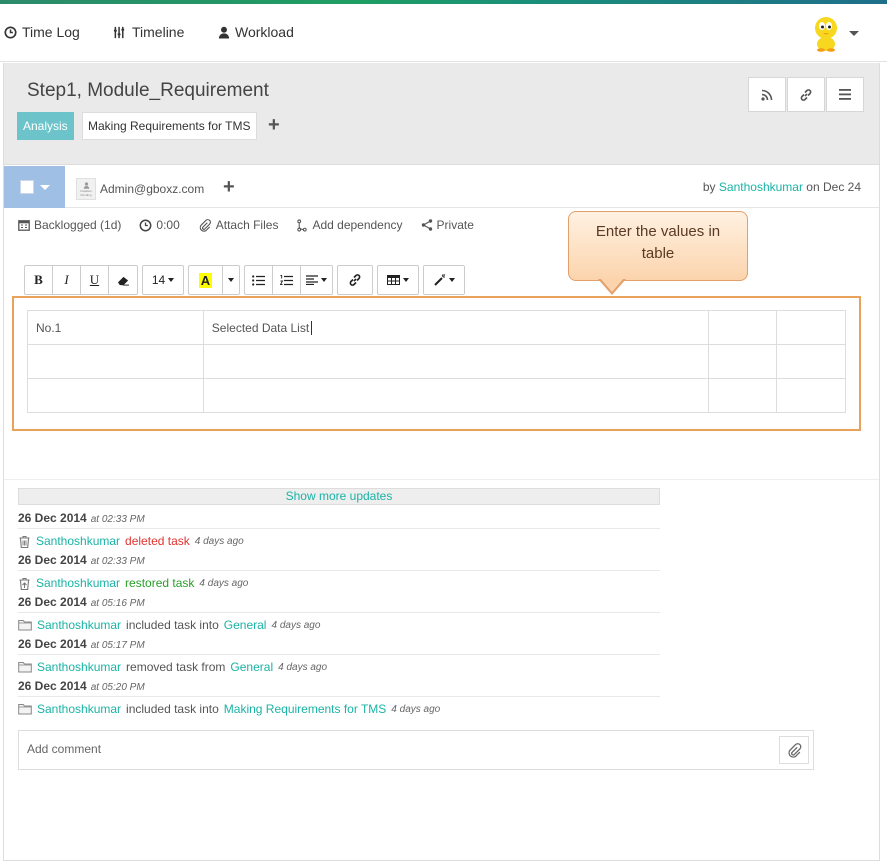 The image size is (887, 863). I want to click on description-table: No.1 Selected Data List, so click(436, 361).